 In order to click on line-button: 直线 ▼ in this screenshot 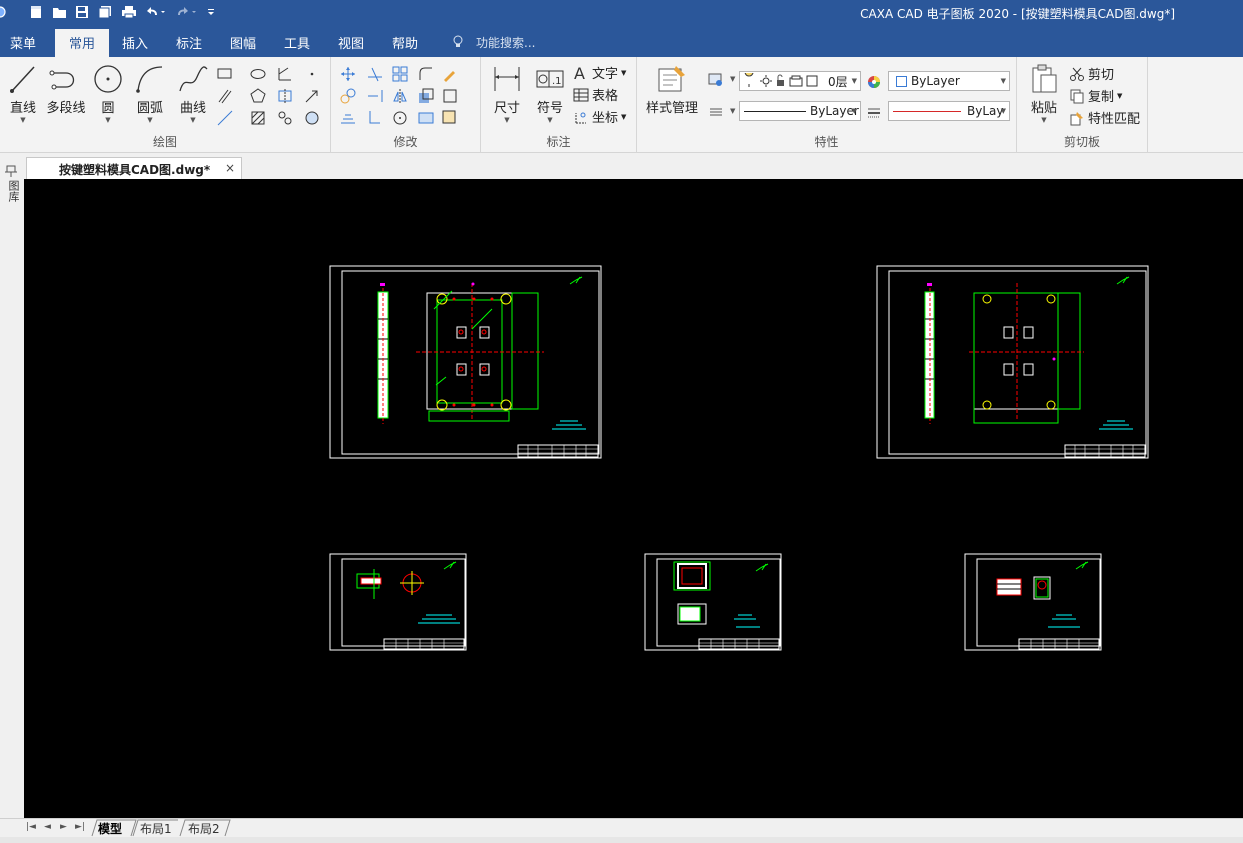, I will do `click(23, 93)`.